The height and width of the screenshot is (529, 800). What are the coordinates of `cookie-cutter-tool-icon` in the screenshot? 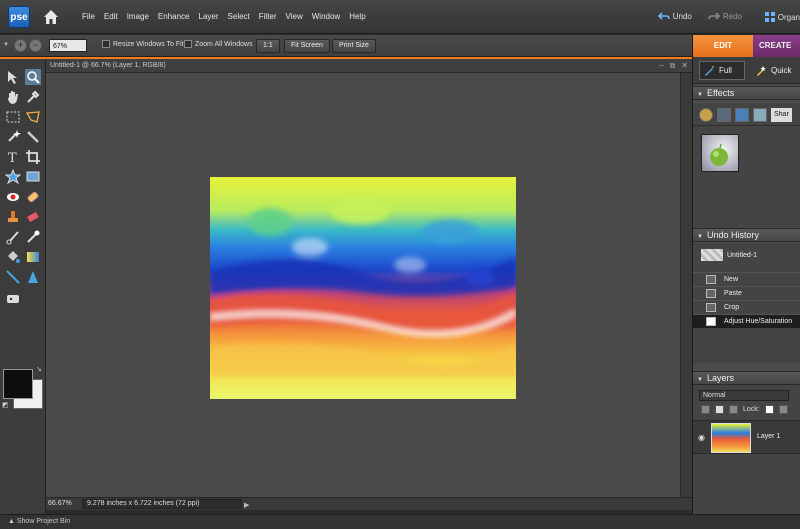 It's located at (13, 177).